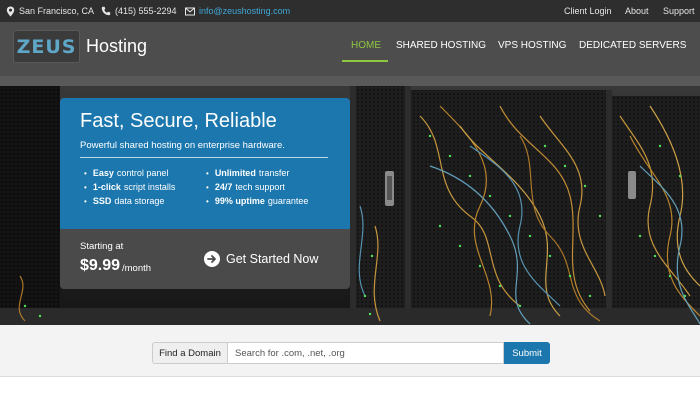 The image size is (700, 400). Describe the element at coordinates (532, 51) in the screenshot. I see `nav-vps-hosting: VPS HOSTING` at that location.